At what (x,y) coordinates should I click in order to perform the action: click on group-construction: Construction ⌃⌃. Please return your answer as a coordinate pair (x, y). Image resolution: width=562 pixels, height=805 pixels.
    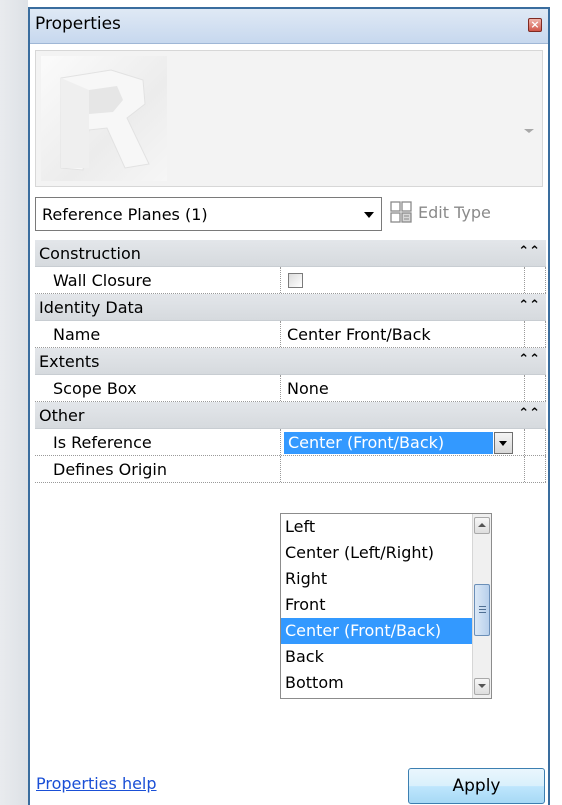
    Looking at the image, I should click on (290, 253).